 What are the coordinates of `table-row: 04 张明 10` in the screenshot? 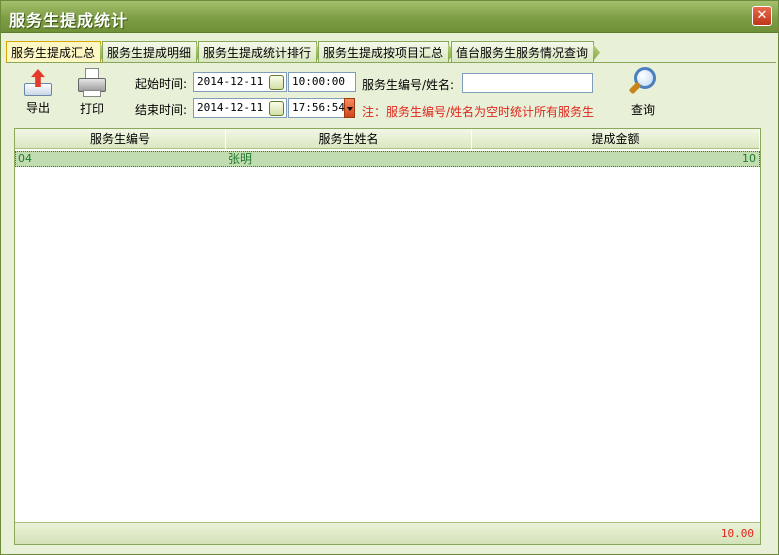 It's located at (387, 159).